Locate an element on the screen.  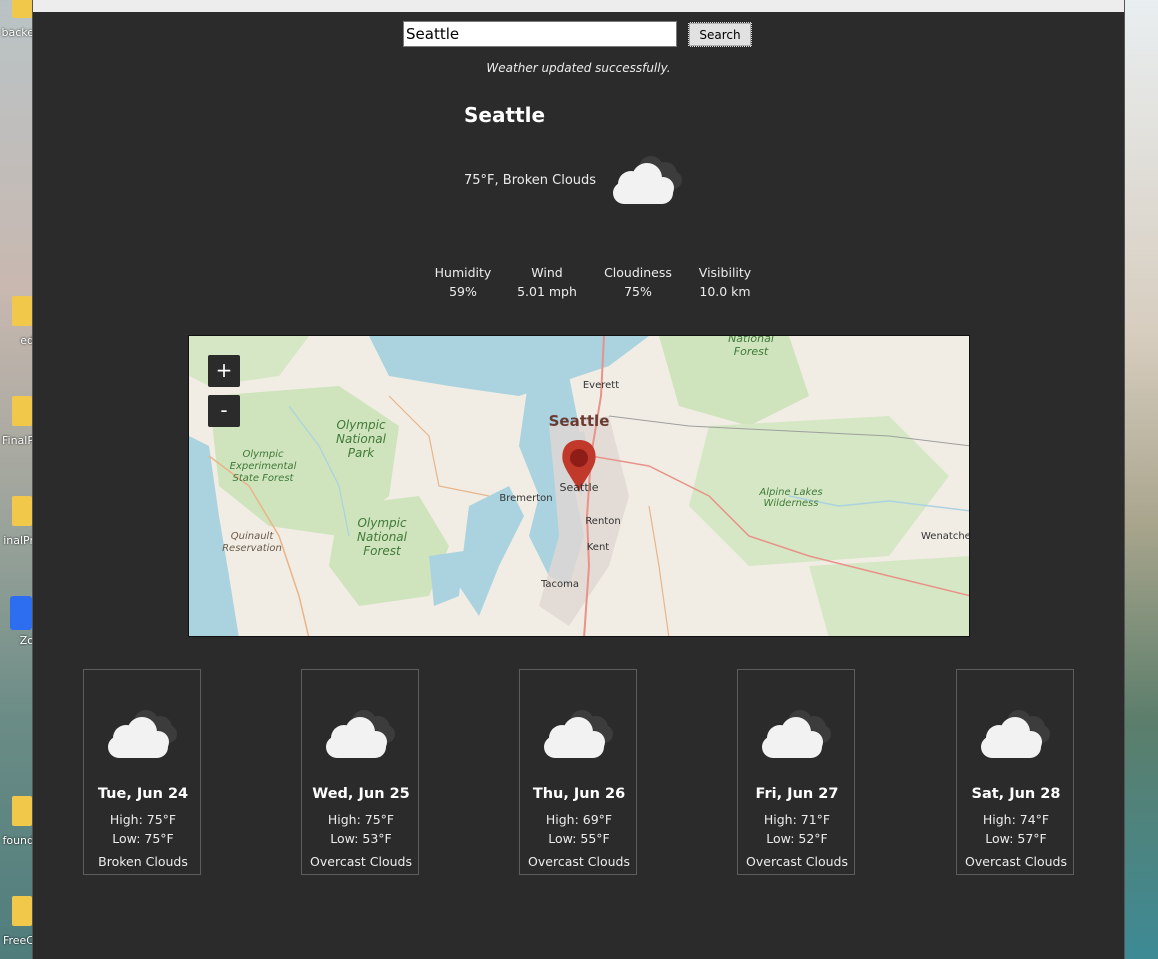
map-label: Park is located at coordinates (362, 453).